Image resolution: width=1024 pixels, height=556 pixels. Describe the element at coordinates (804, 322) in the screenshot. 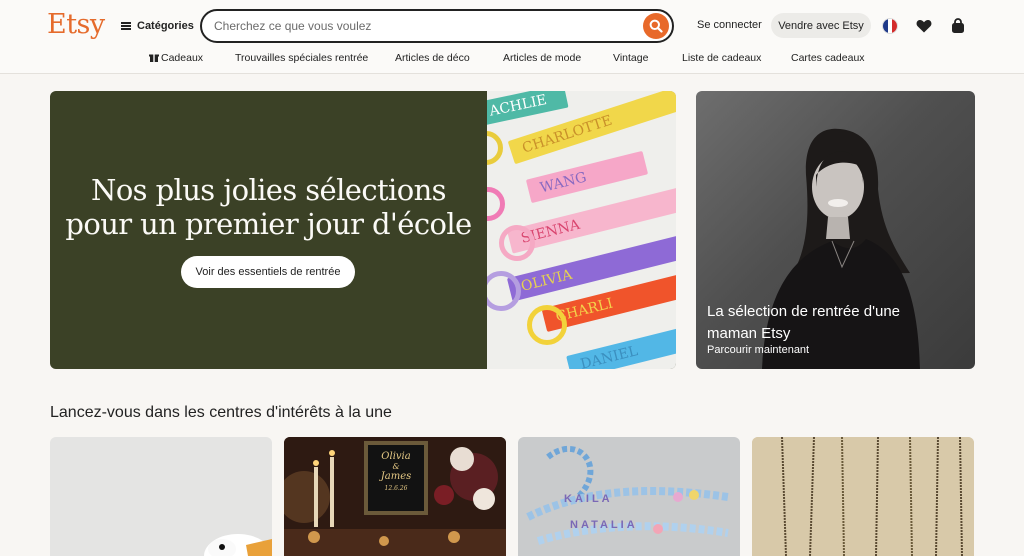

I see `promo-title: La sélection de rentrée d'une maman Etsy` at that location.